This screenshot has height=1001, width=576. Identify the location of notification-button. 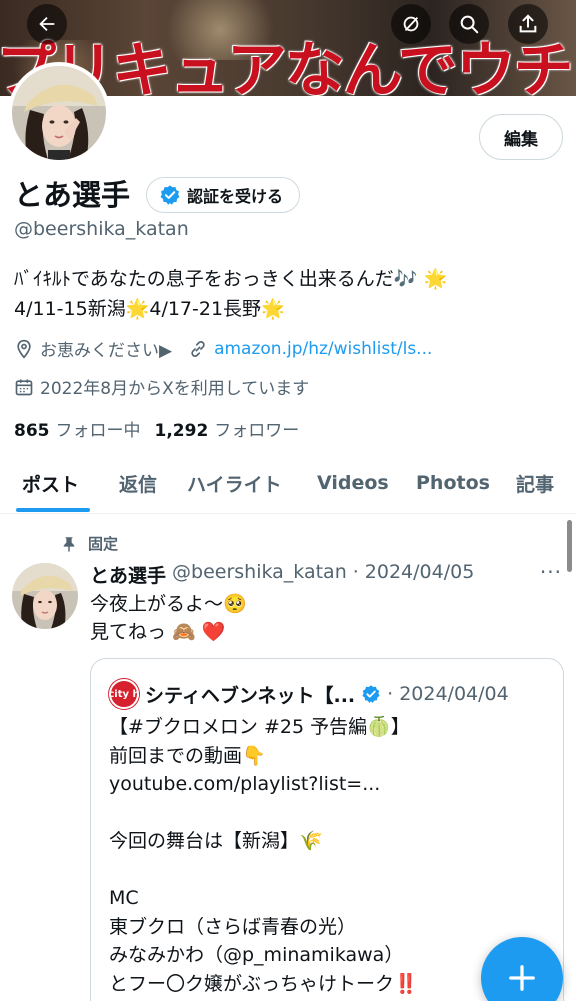
(411, 24).